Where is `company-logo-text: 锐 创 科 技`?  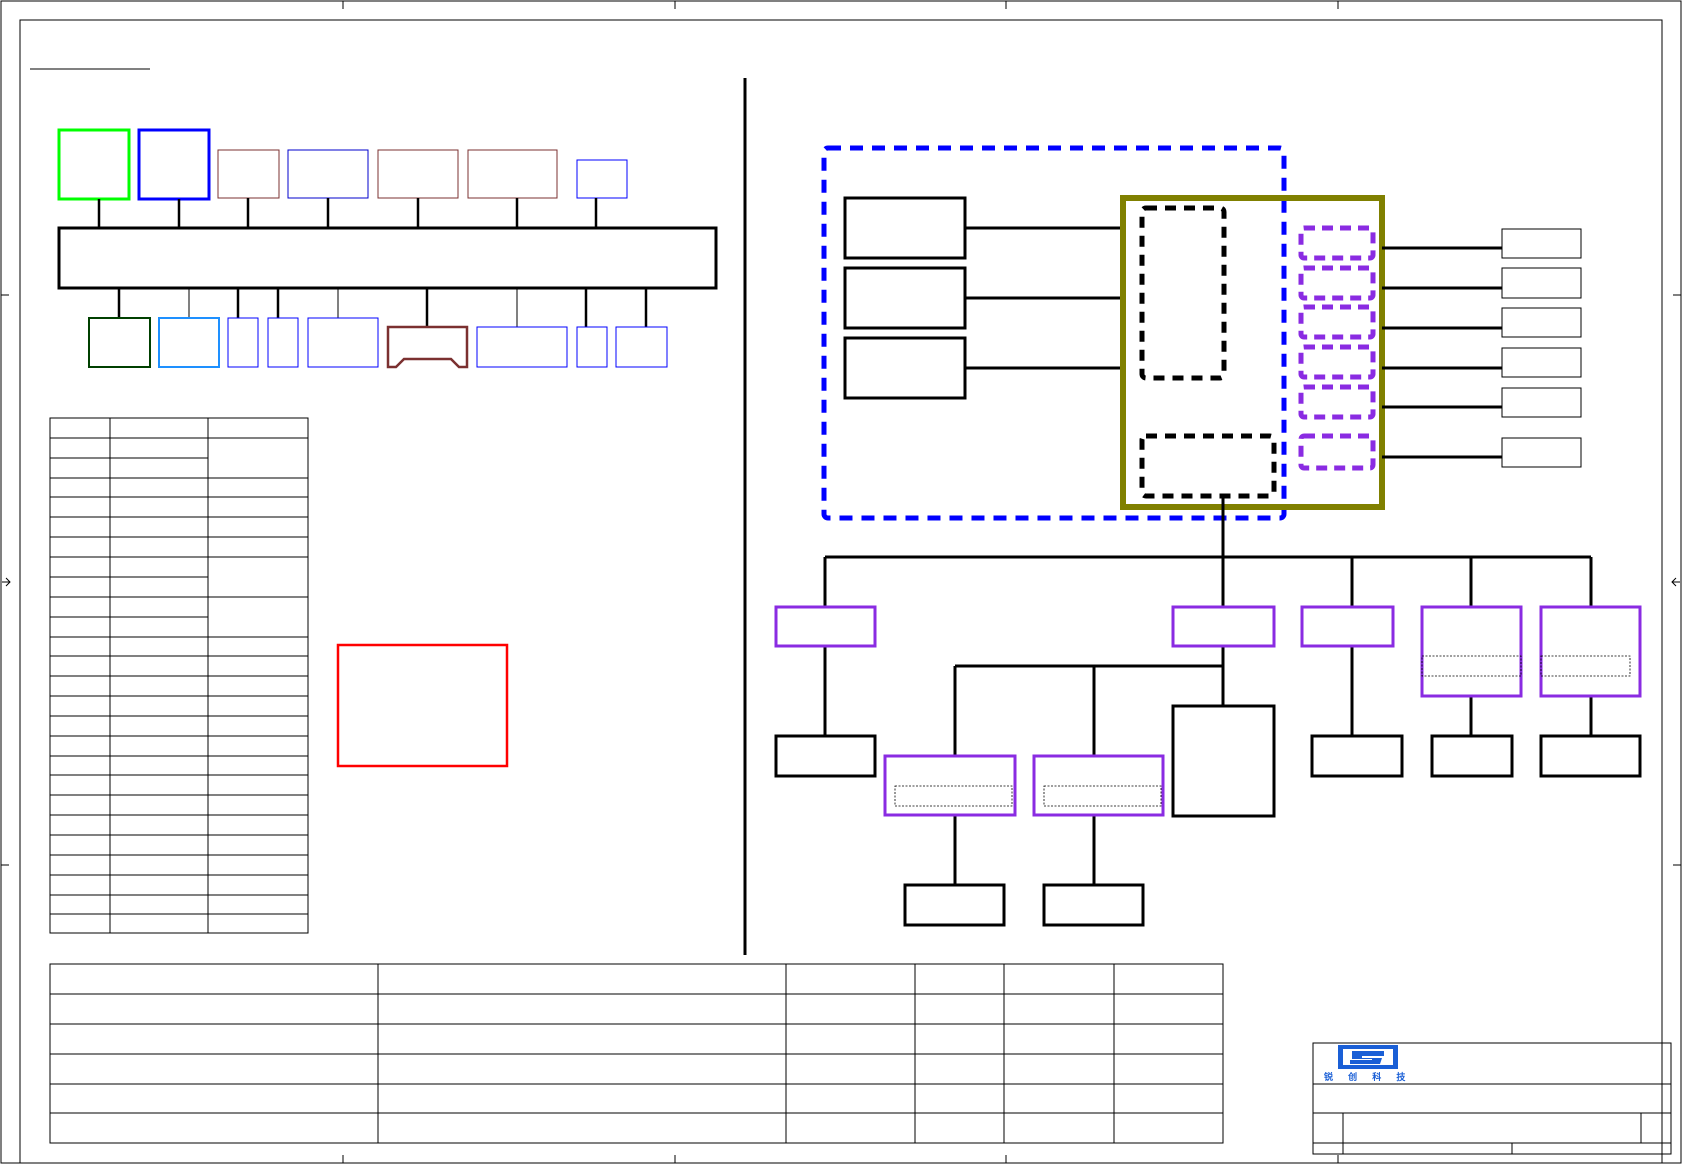 company-logo-text: 锐 创 科 技 is located at coordinates (1368, 1078).